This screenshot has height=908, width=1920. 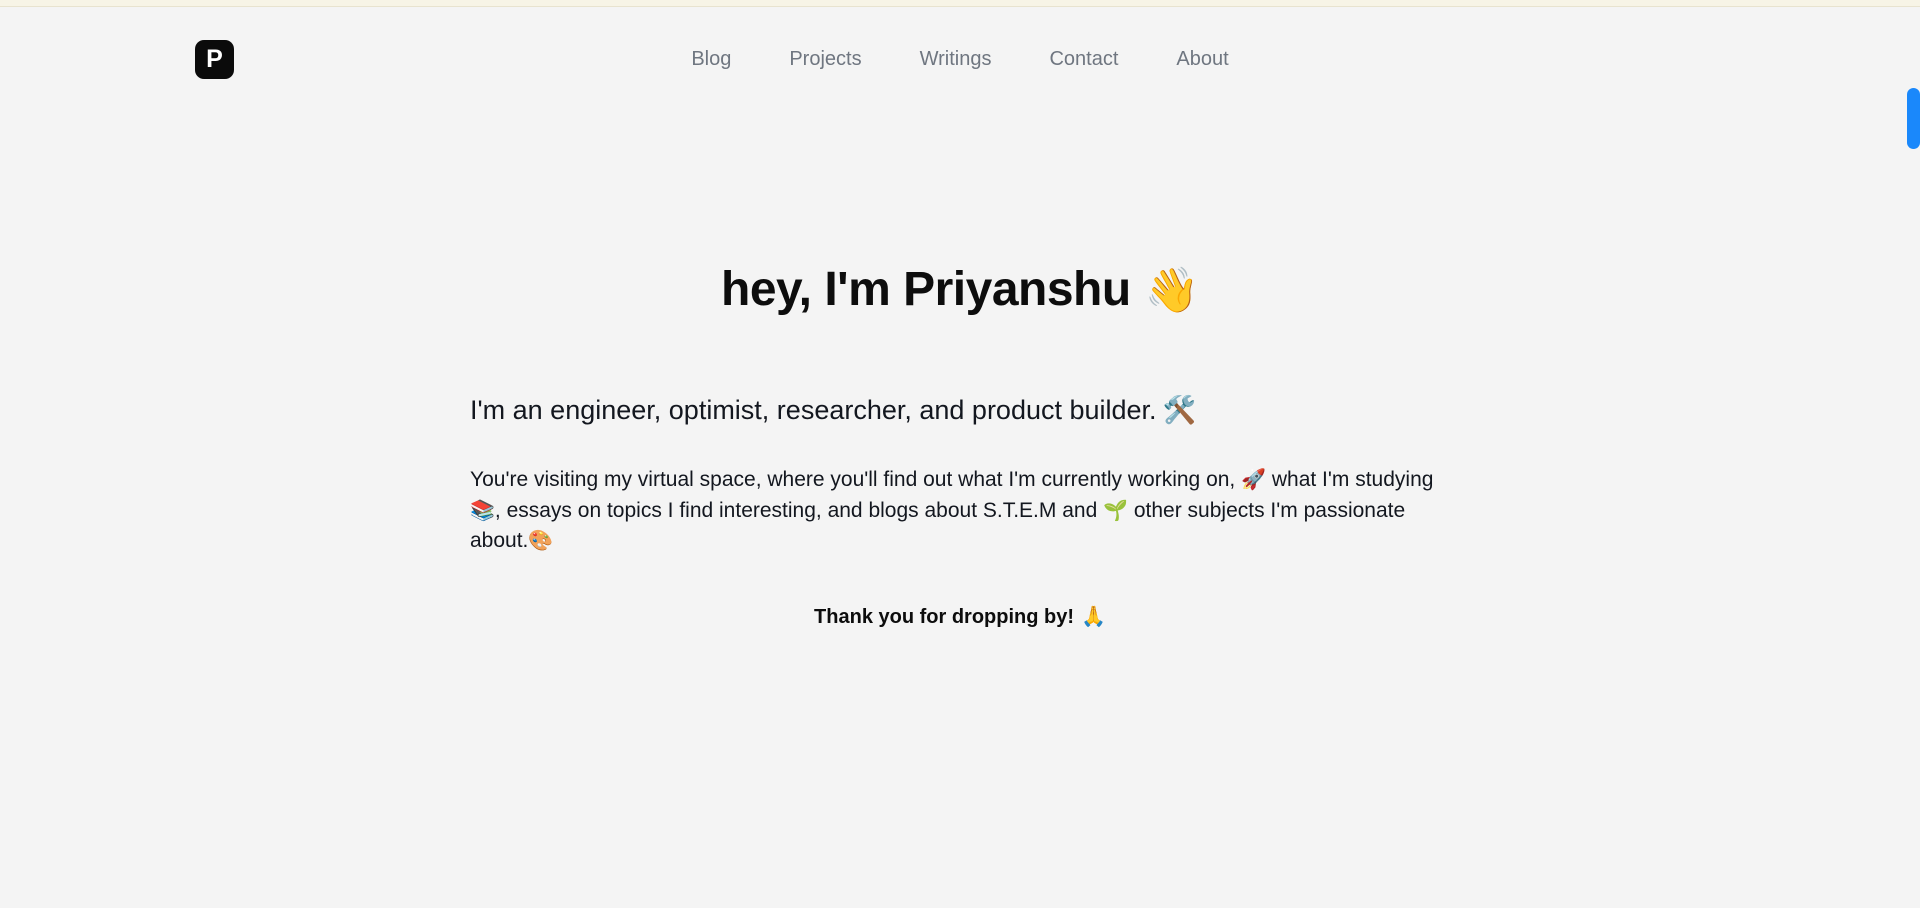 I want to click on nav-item-projects: Projects, so click(x=825, y=59).